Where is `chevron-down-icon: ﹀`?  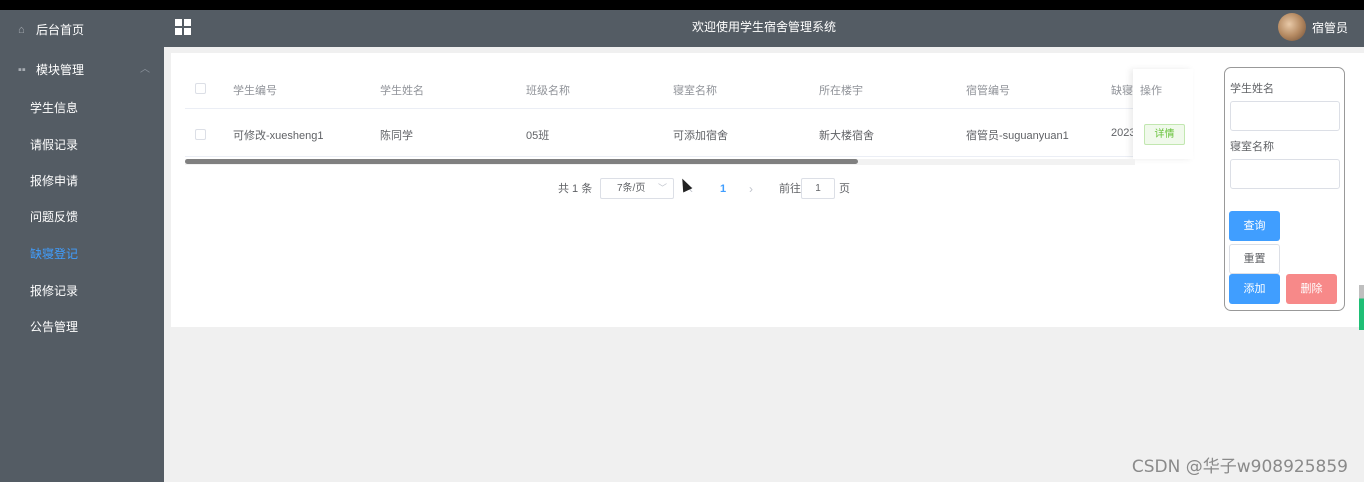 chevron-down-icon: ﹀ is located at coordinates (662, 188).